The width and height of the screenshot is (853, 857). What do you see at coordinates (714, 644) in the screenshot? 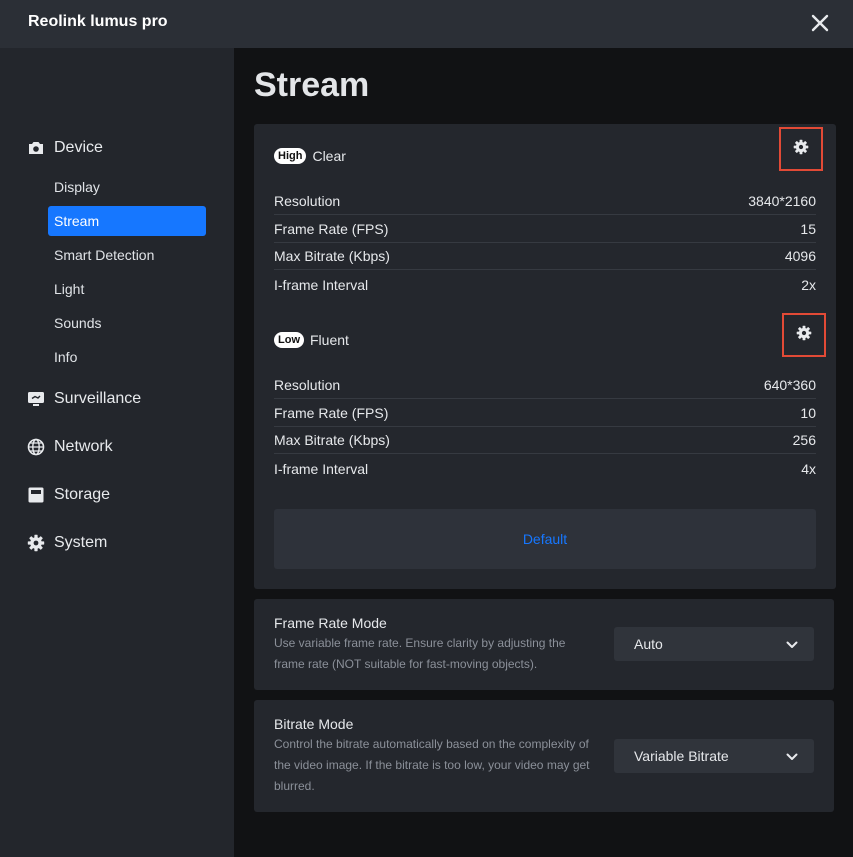
I see `frame-rate-mode-select: Auto` at bounding box center [714, 644].